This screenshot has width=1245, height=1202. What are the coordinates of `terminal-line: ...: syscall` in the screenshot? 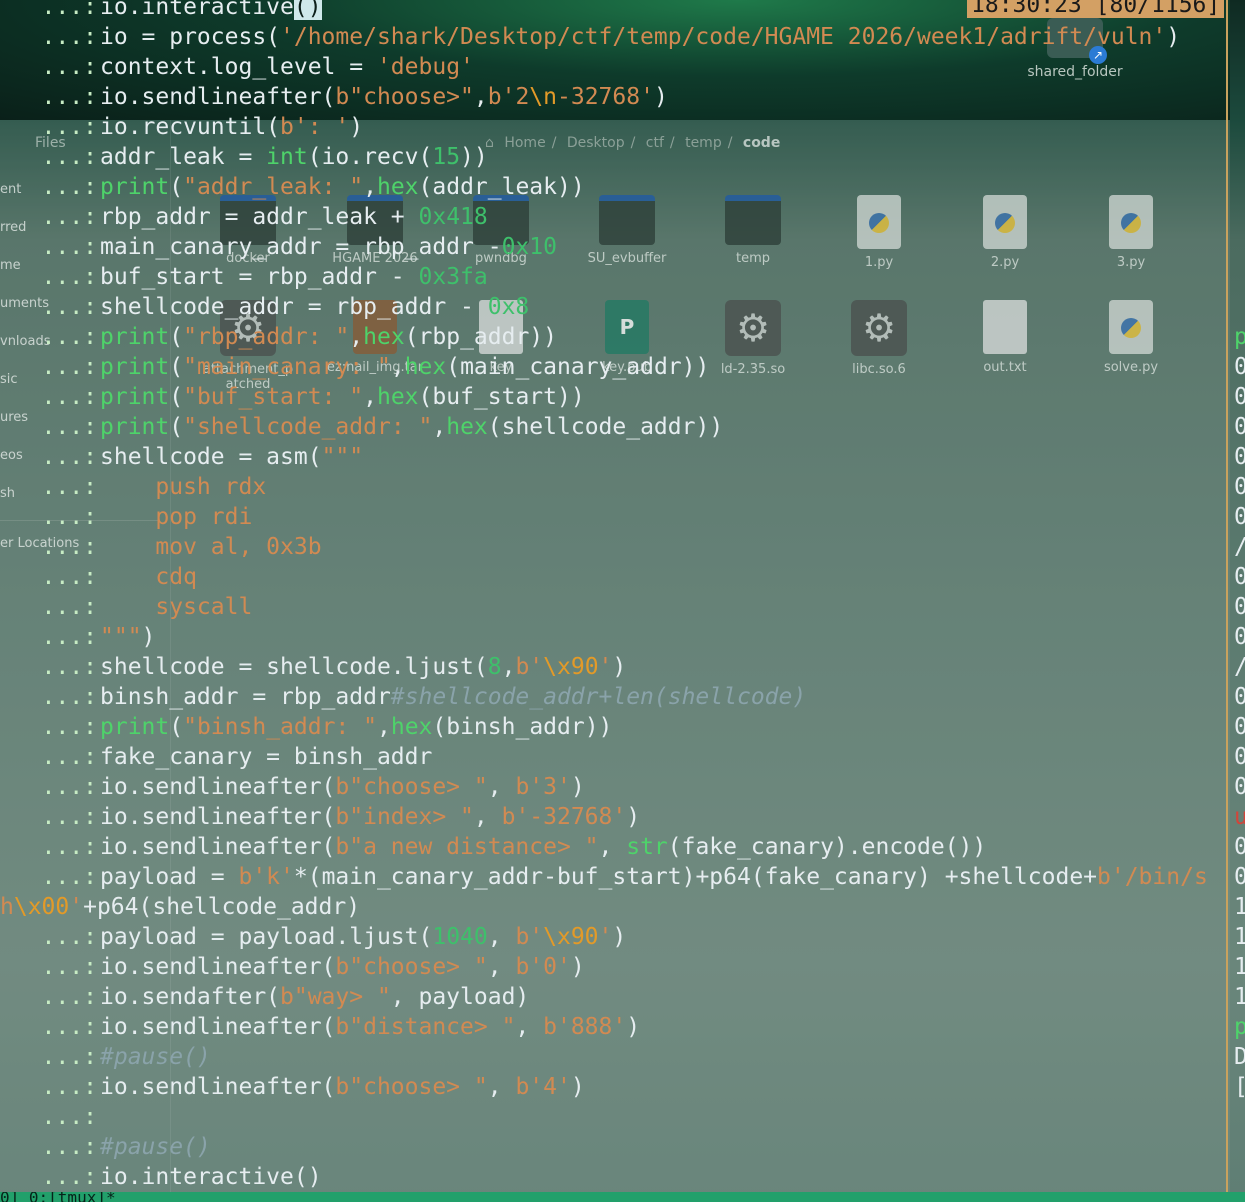 It's located at (126, 607).